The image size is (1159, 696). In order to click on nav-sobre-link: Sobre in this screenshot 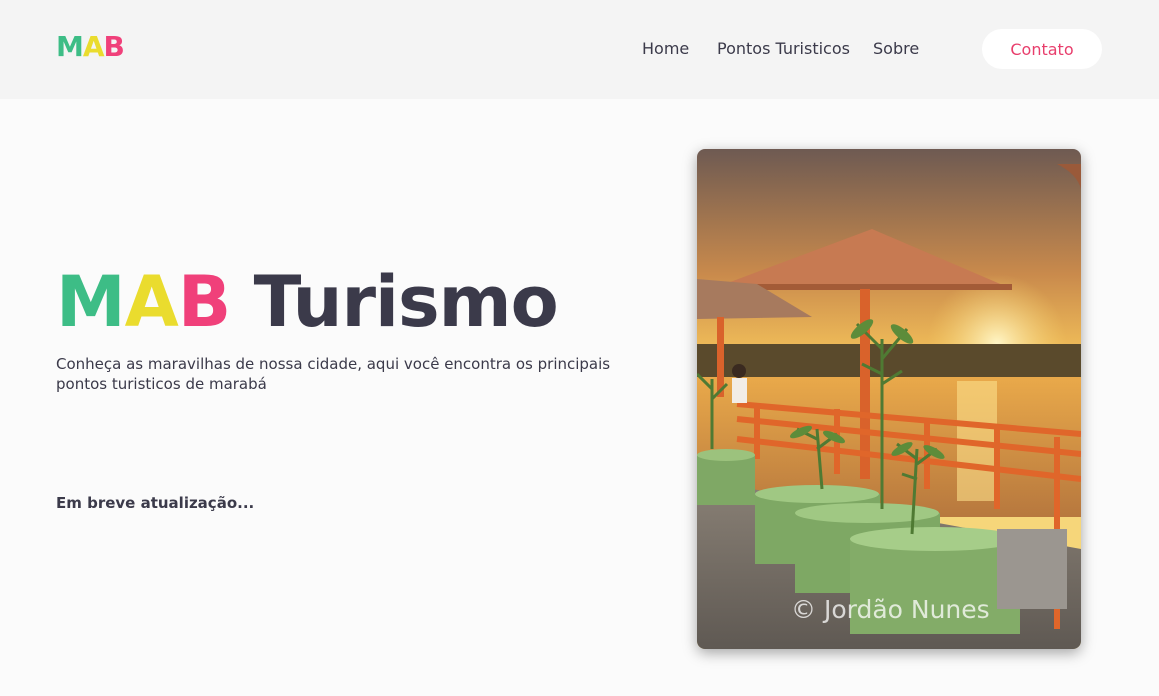, I will do `click(896, 49)`.